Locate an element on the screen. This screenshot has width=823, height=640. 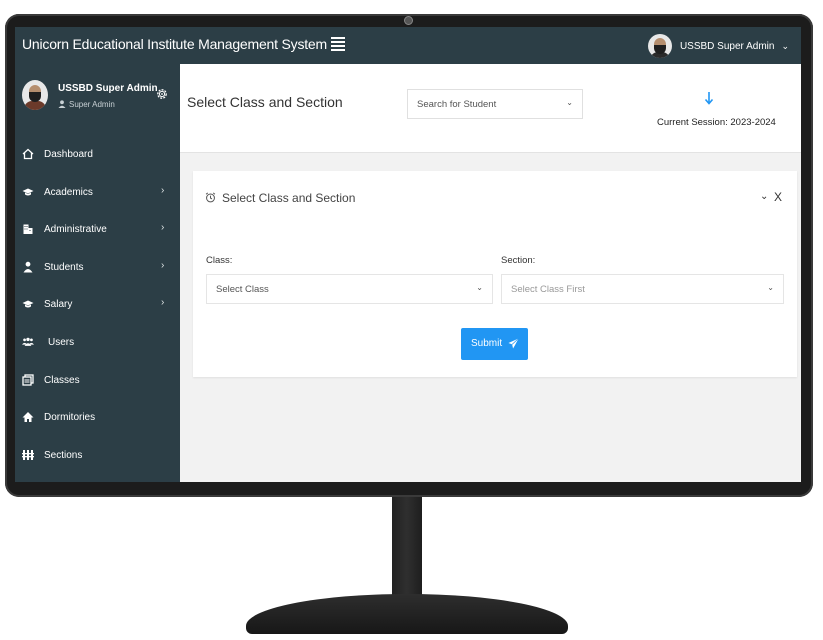
class-label: Class: is located at coordinates (219, 260).